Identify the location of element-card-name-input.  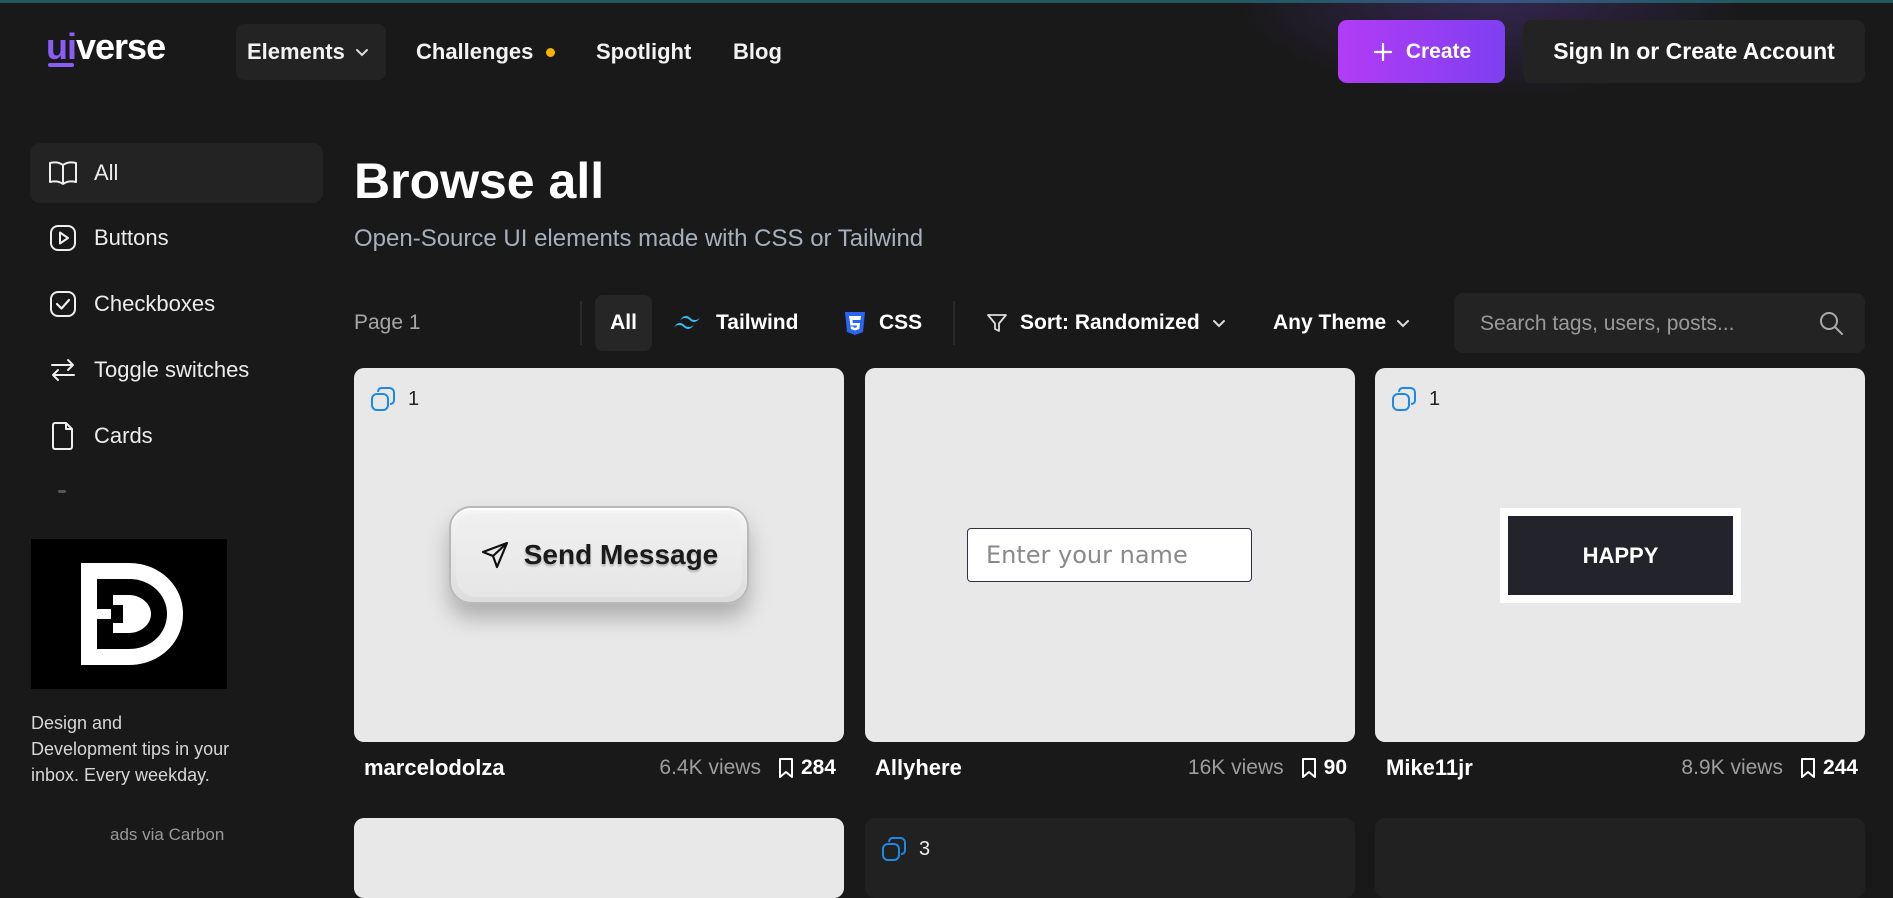
(1110, 555).